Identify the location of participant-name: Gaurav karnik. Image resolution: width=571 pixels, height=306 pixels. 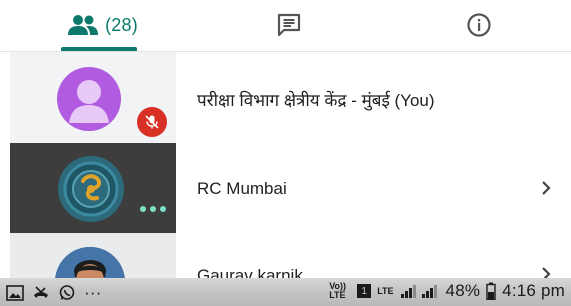
(250, 272).